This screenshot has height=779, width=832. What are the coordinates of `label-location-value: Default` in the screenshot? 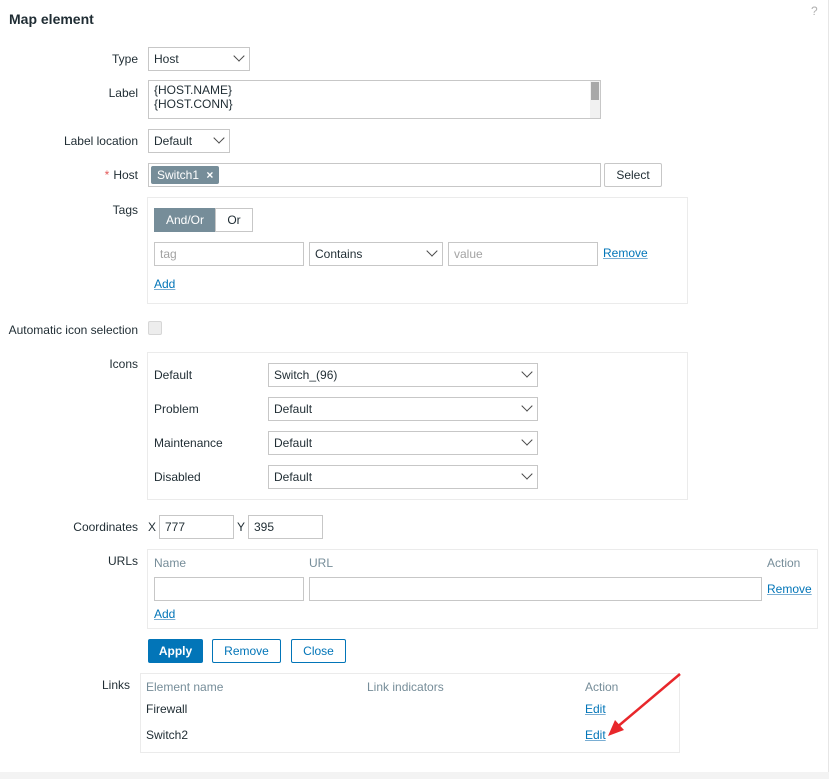 It's located at (173, 141).